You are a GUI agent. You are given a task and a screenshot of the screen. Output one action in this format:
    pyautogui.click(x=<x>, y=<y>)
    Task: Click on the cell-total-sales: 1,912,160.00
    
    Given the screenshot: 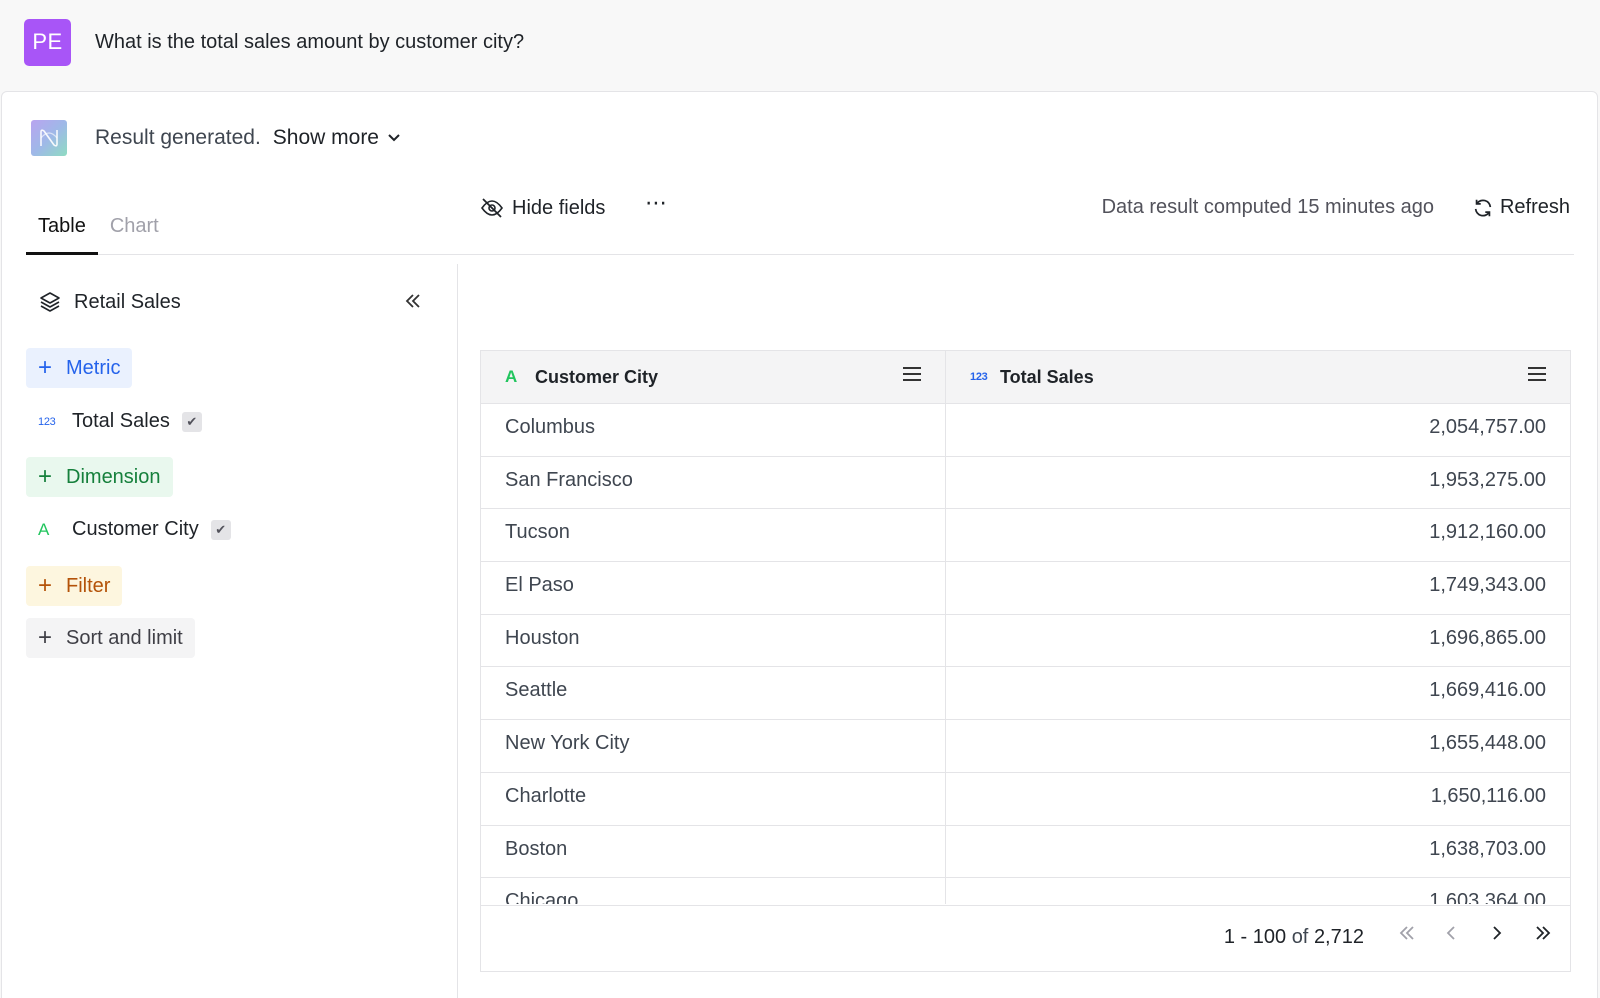 What is the action you would take?
    pyautogui.click(x=1487, y=532)
    